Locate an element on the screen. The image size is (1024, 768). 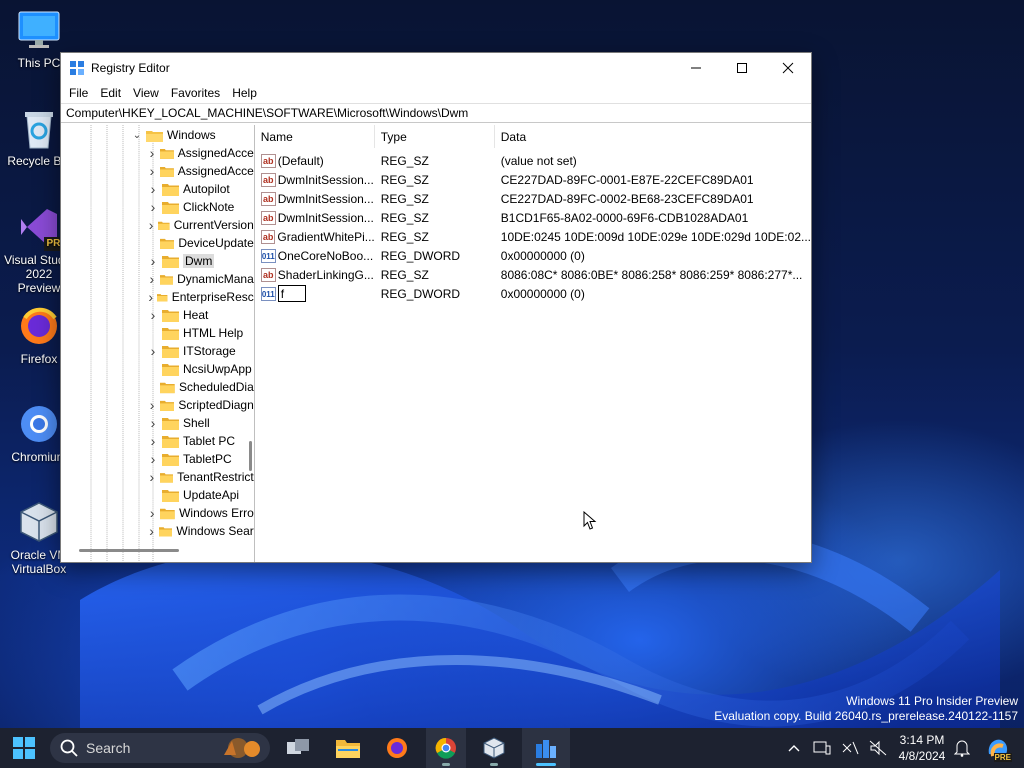
chevron-down-icon: ⌄ is located at coordinates (137, 135).